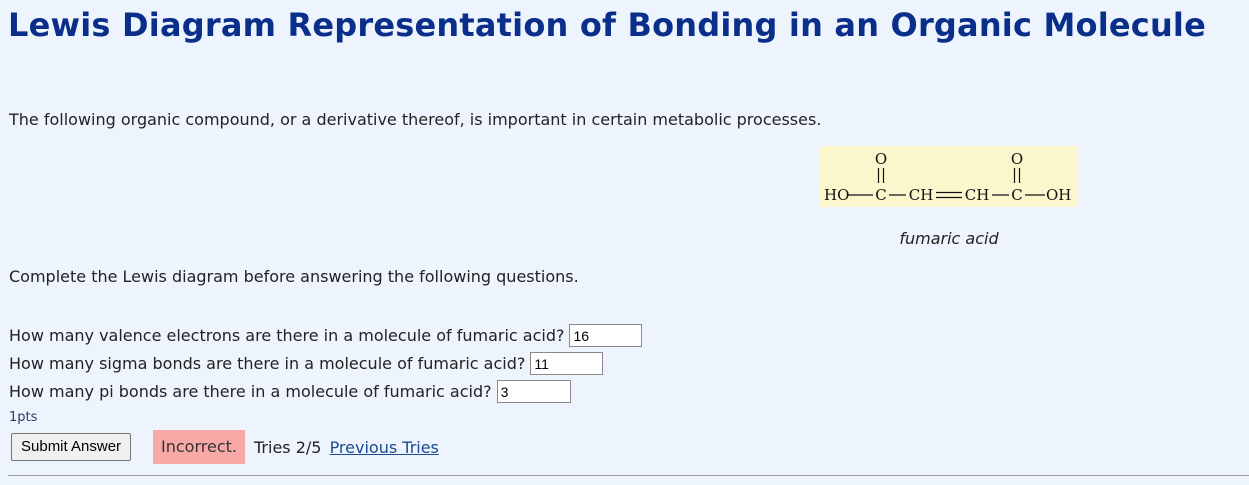 The image size is (1249, 485). What do you see at coordinates (921, 195) in the screenshot?
I see `atom-ch-left: CH` at bounding box center [921, 195].